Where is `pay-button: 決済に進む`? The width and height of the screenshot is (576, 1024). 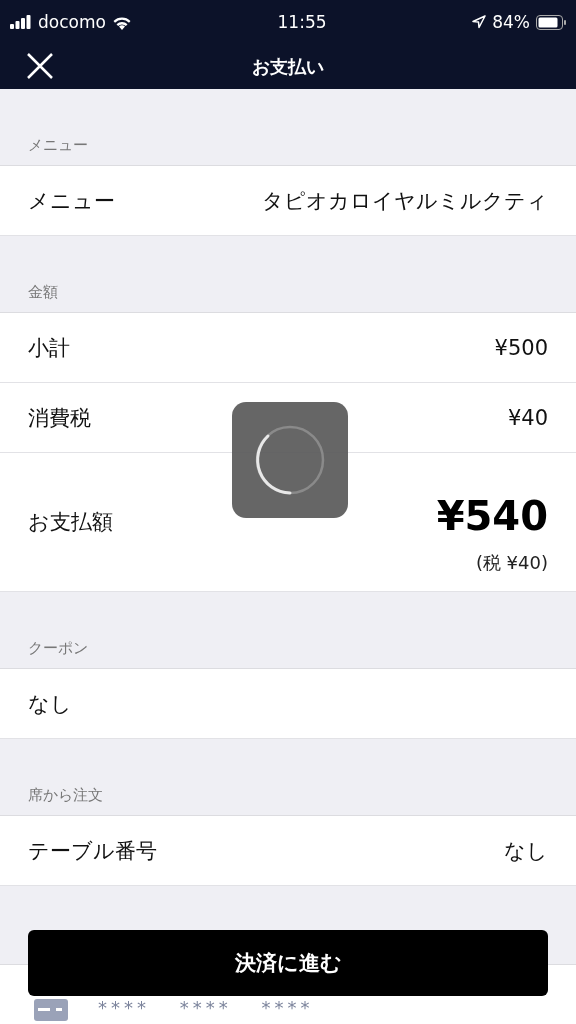 pay-button: 決済に進む is located at coordinates (288, 963).